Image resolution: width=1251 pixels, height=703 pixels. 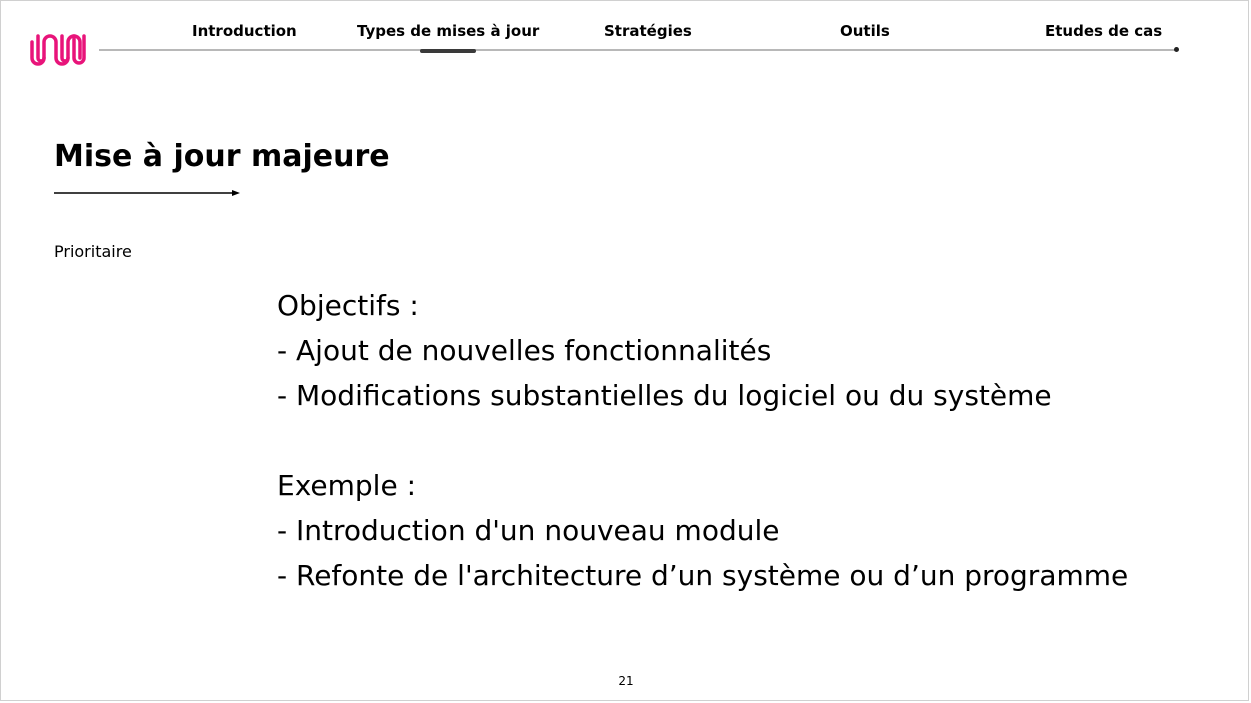 I want to click on priority-tag: Prioritaire, so click(x=93, y=251).